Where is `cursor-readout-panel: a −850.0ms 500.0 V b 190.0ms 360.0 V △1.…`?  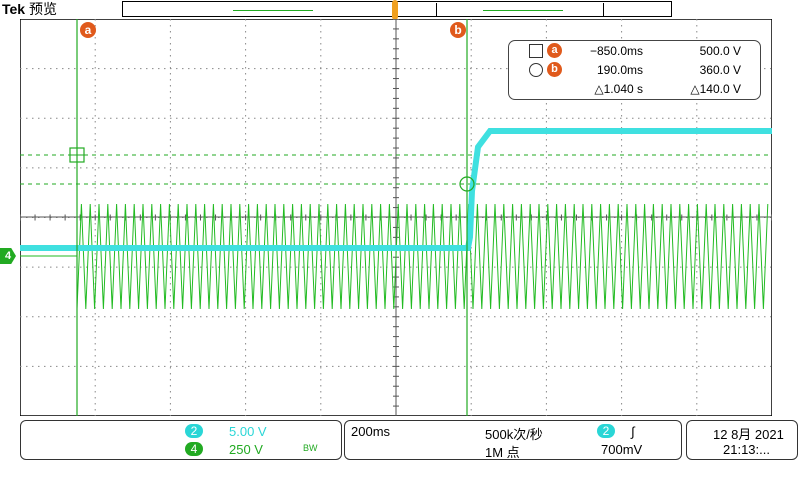 cursor-readout-panel: a −850.0ms 500.0 V b 190.0ms 360.0 V △1.… is located at coordinates (634, 70).